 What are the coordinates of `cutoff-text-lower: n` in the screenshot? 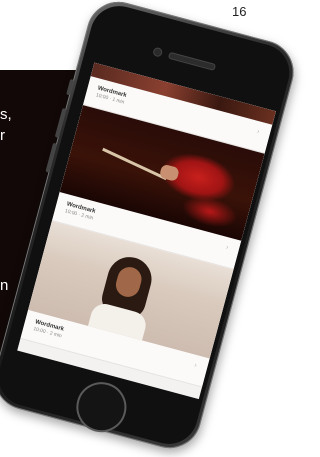 It's located at (4, 285).